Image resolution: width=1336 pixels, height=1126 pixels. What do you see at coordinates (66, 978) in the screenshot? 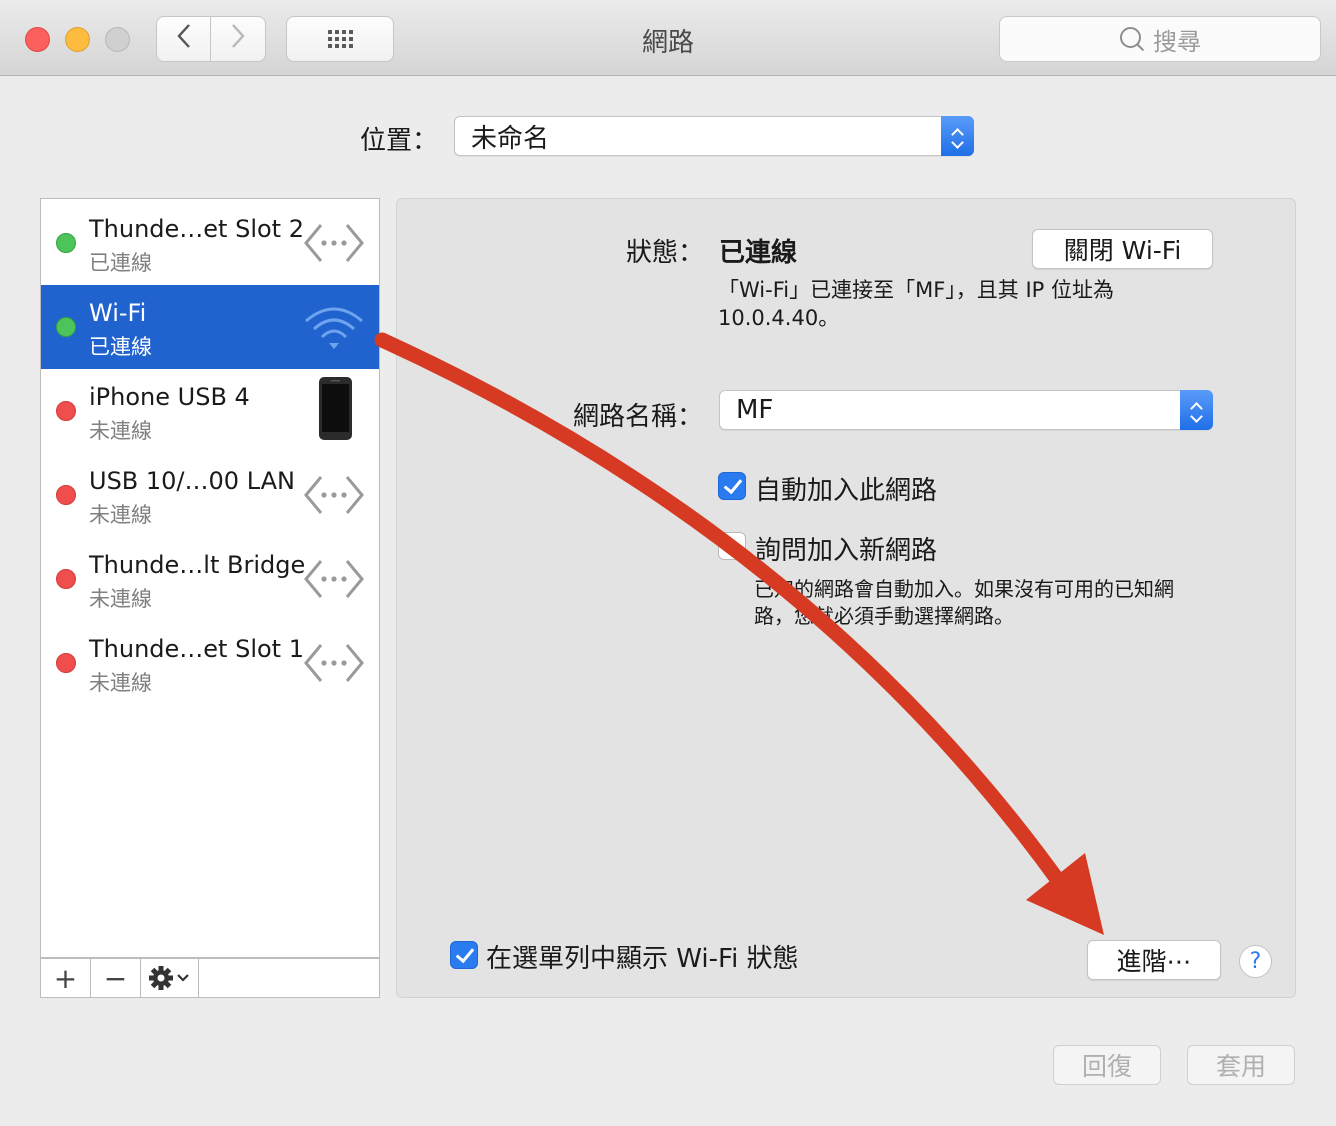
I see `add-service-button: +` at bounding box center [66, 978].